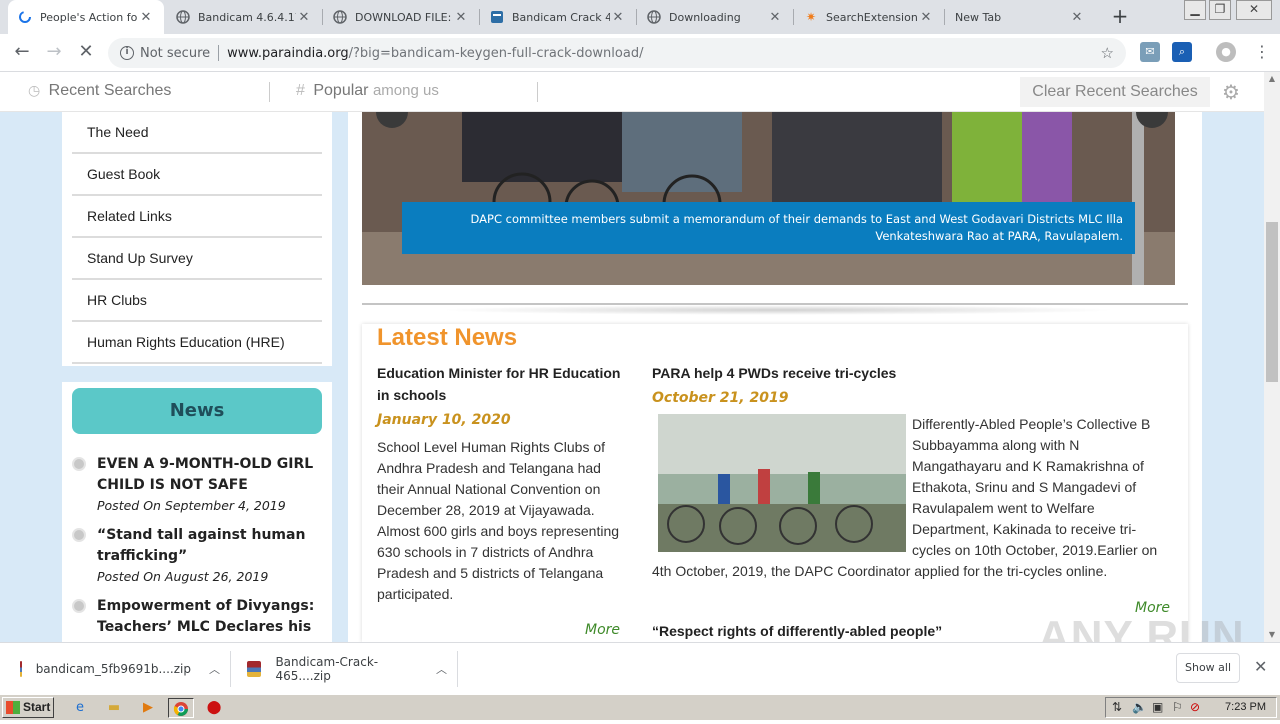 This screenshot has height=724, width=1280. Describe the element at coordinates (175, 53) in the screenshot. I see `security-label: Not secure` at that location.